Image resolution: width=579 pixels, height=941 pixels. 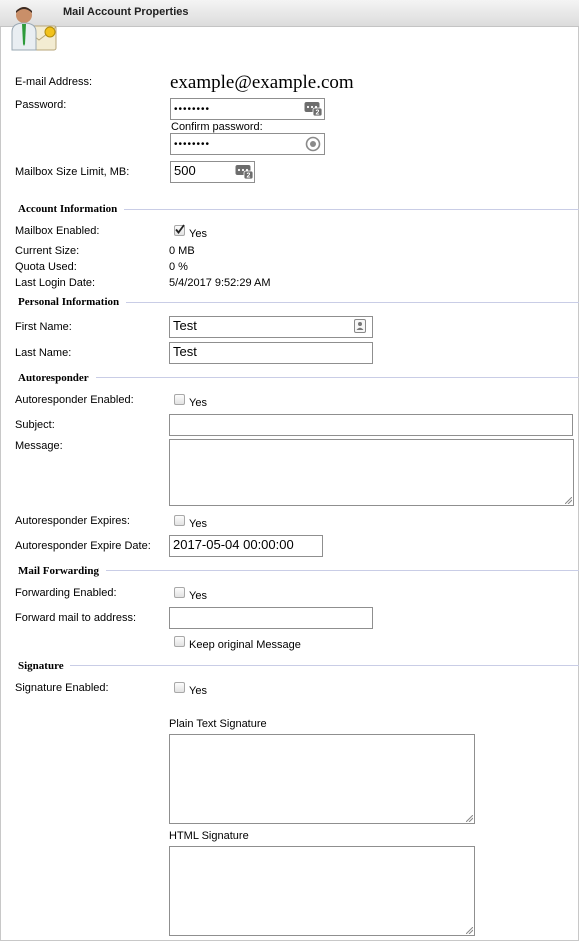 What do you see at coordinates (371, 425) in the screenshot?
I see `subject-field` at bounding box center [371, 425].